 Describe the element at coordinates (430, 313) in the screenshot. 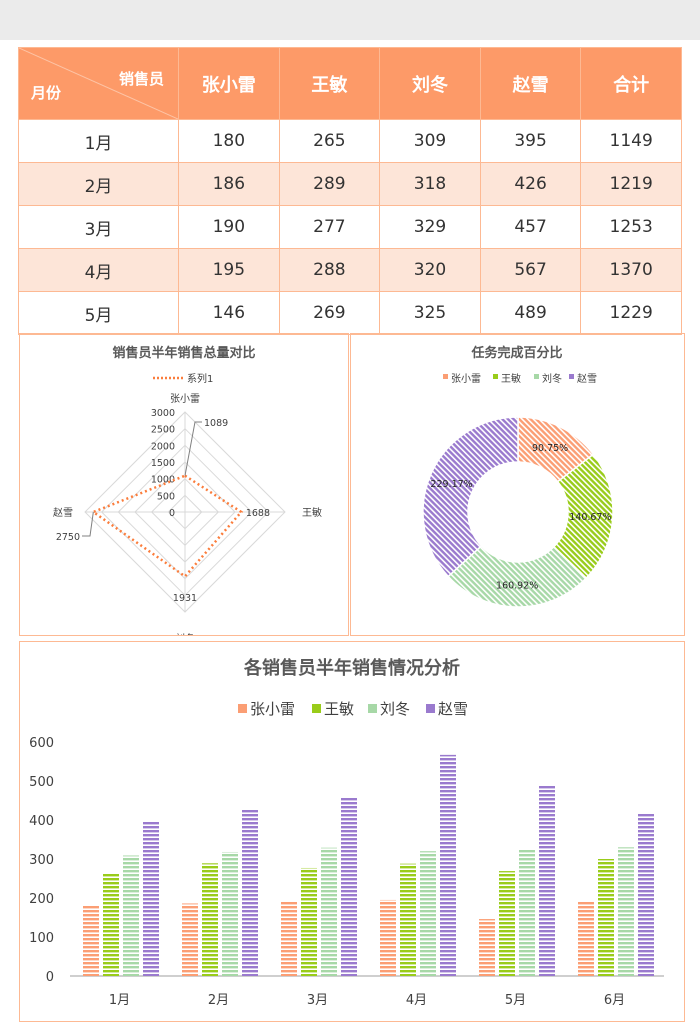

I see `value-cell: 325` at that location.